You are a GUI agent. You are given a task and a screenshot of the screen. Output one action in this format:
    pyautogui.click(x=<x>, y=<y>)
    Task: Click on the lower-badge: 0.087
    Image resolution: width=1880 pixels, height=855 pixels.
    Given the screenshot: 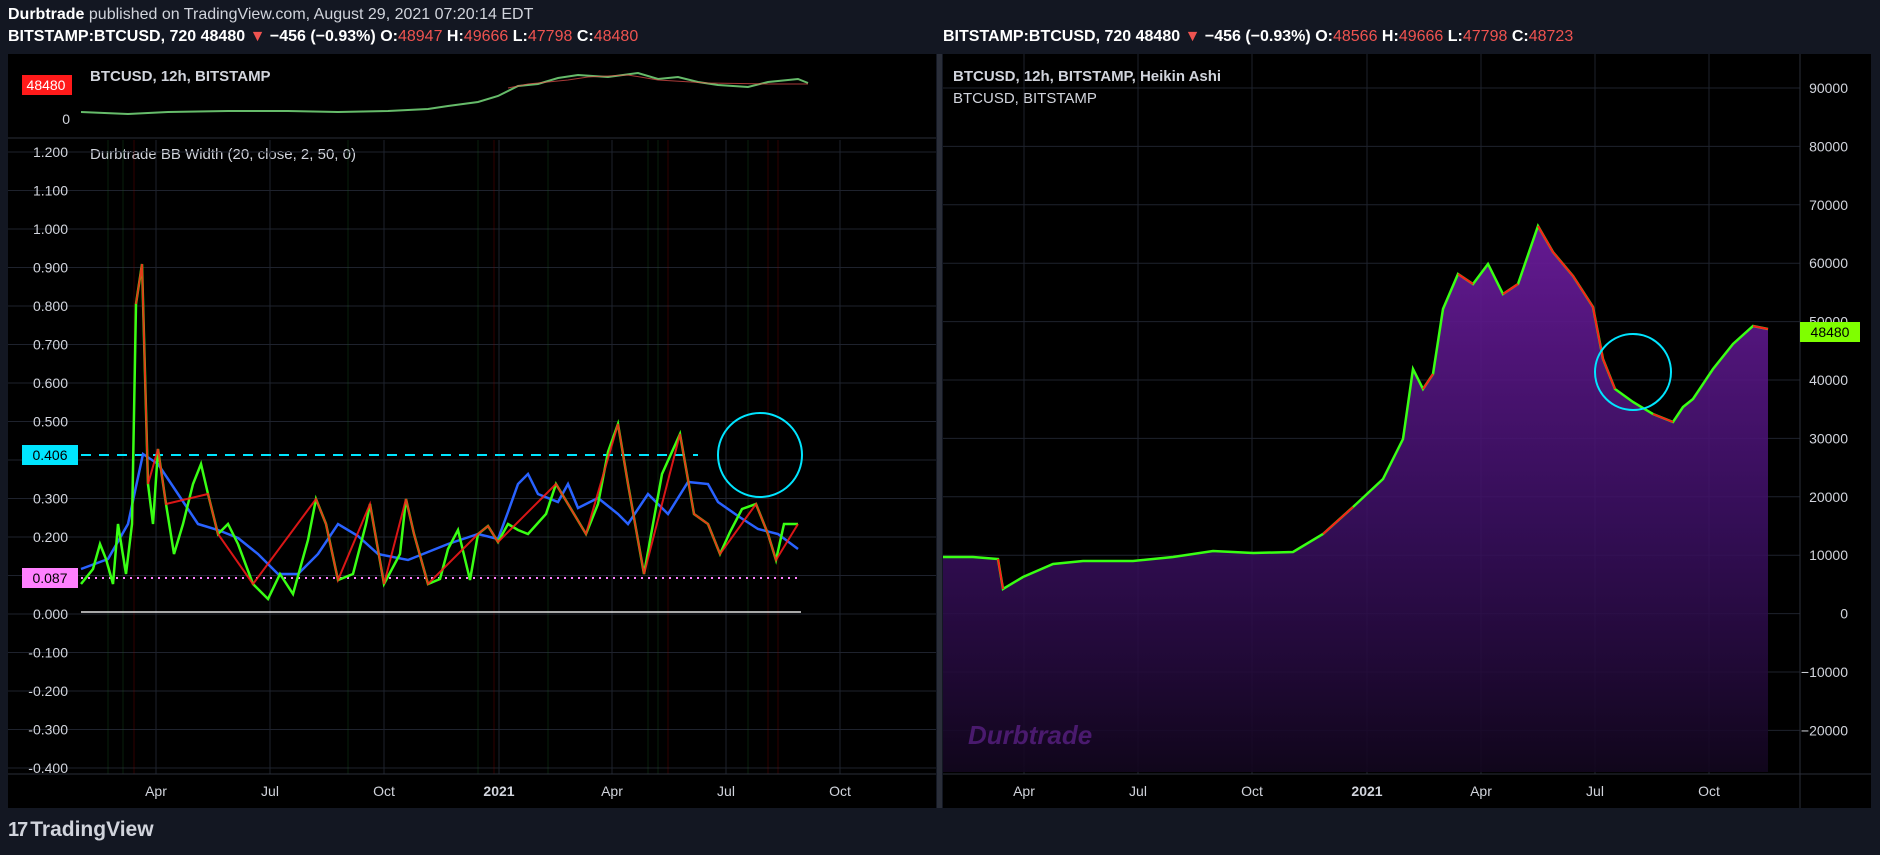 What is the action you would take?
    pyautogui.click(x=49, y=578)
    